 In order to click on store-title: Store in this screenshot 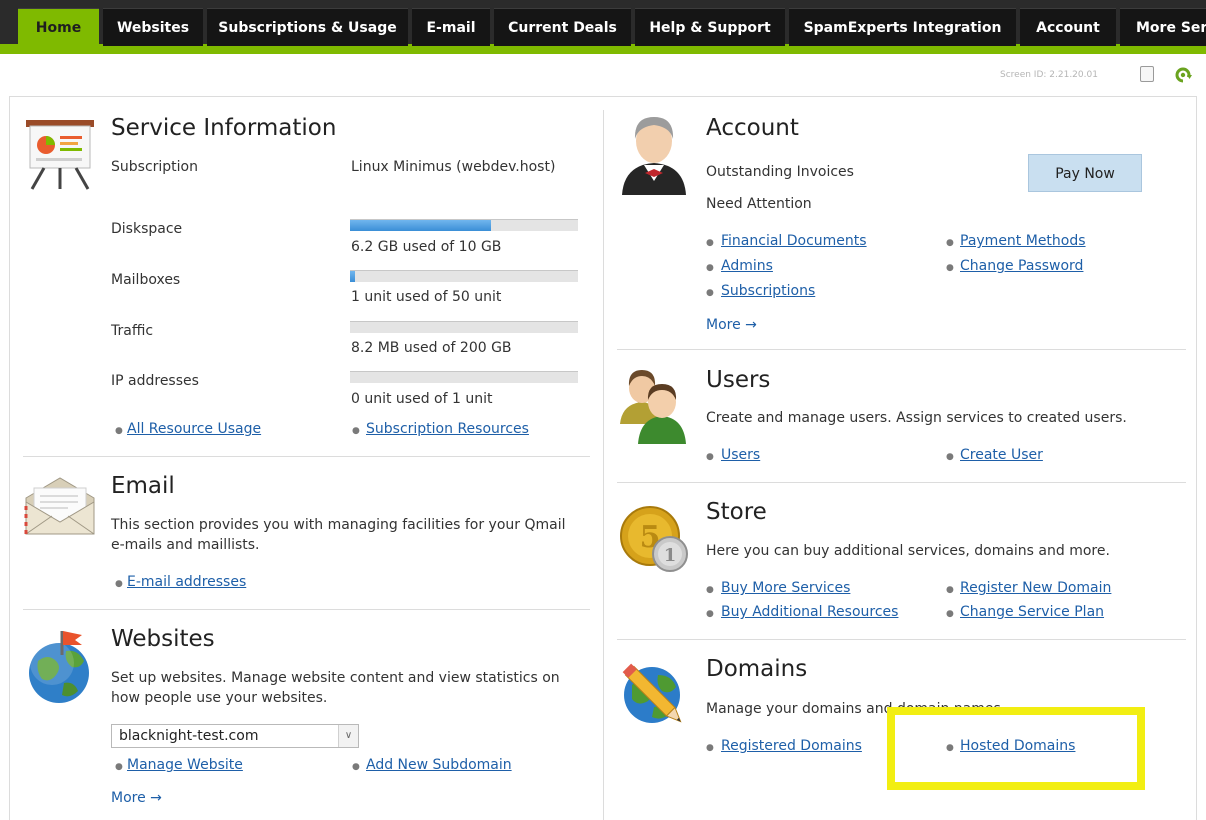, I will do `click(736, 512)`.